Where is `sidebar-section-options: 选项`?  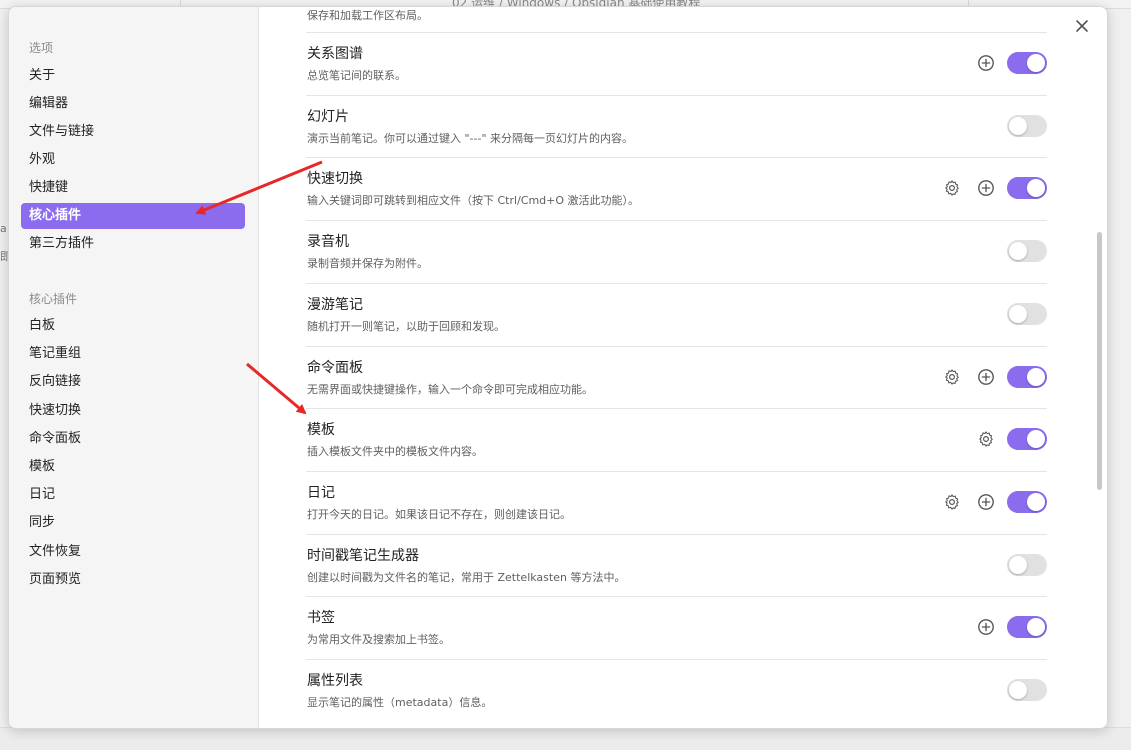
sidebar-section-options: 选项 is located at coordinates (41, 48).